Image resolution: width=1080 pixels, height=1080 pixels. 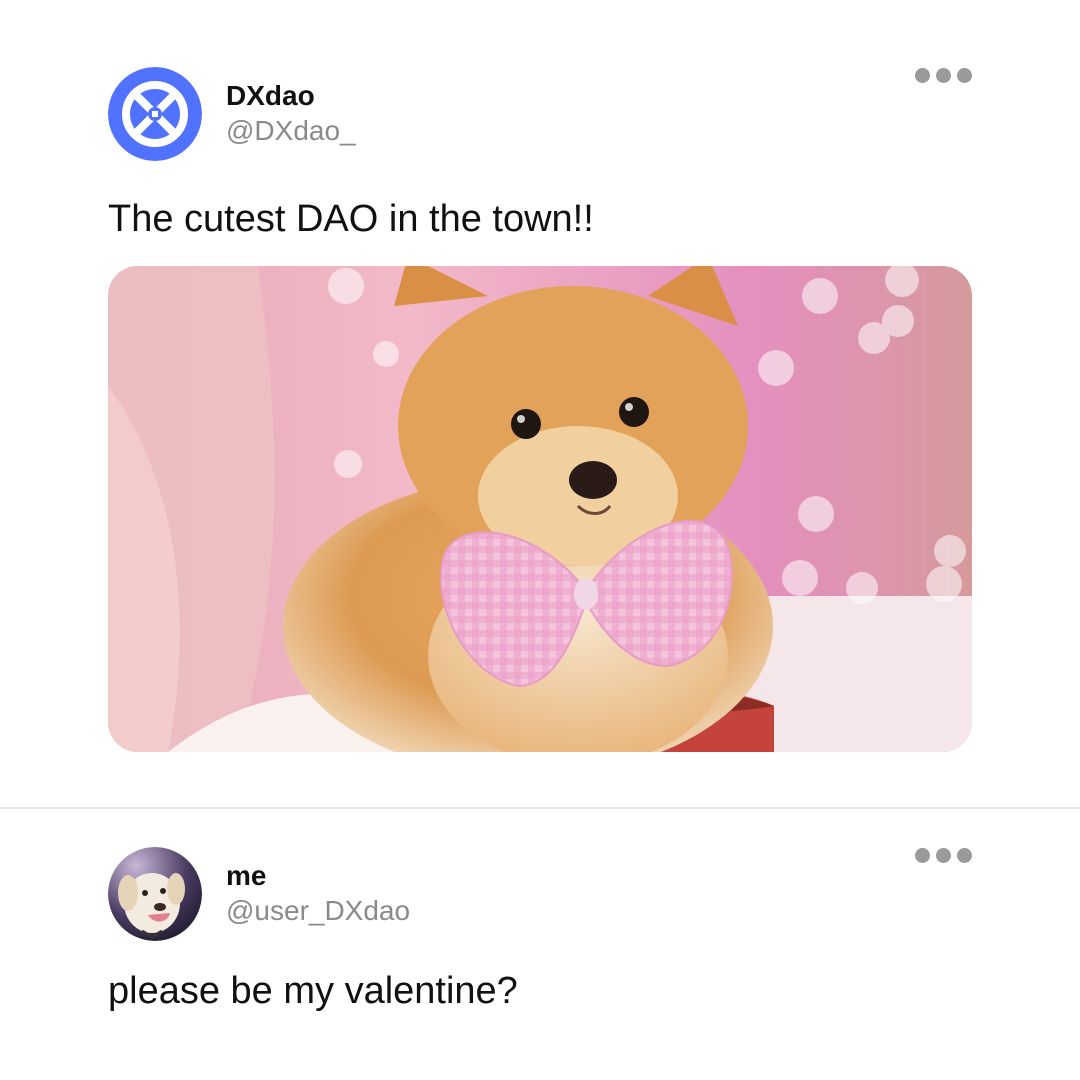 I want to click on dxdao-logo-icon, so click(x=155, y=114).